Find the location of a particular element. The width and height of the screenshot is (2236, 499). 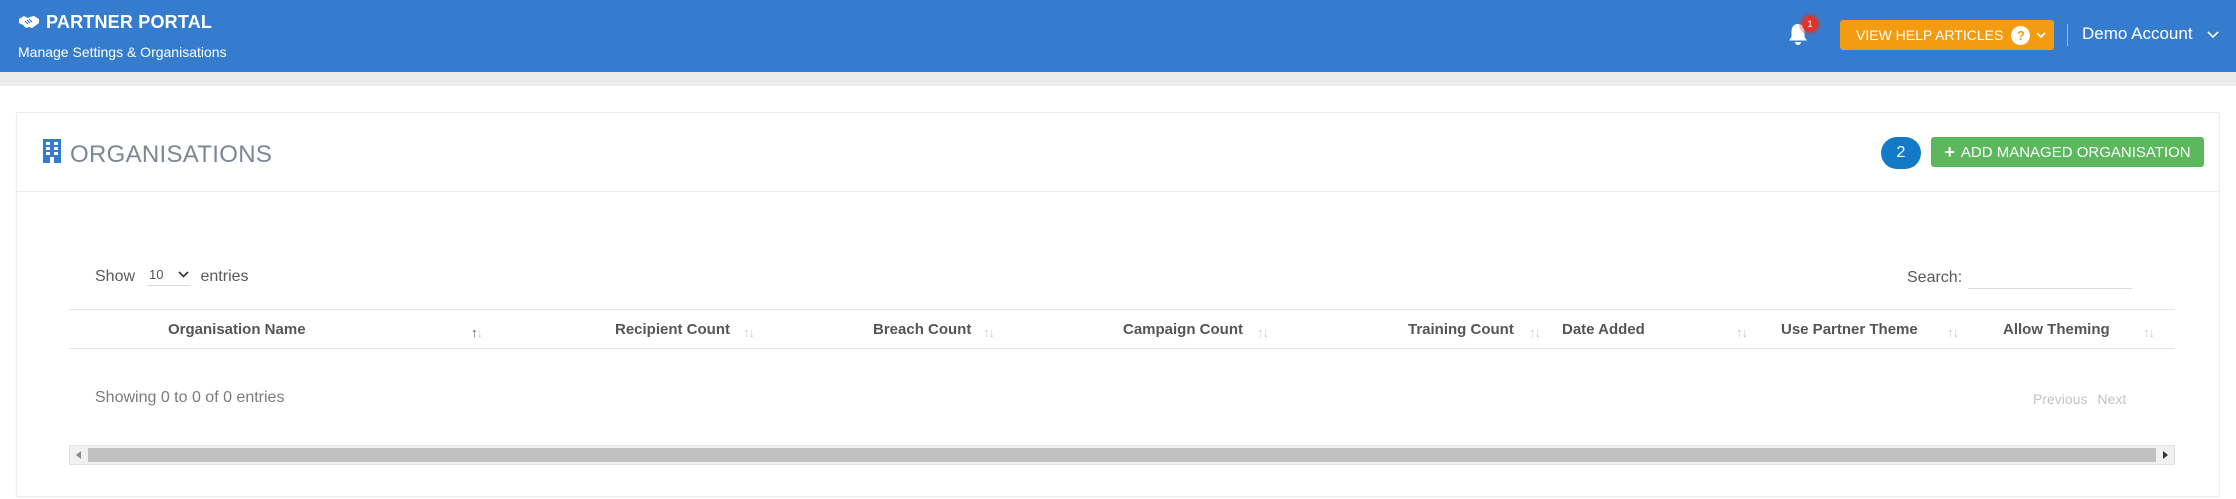

account-menu: Demo Account is located at coordinates (2150, 34).